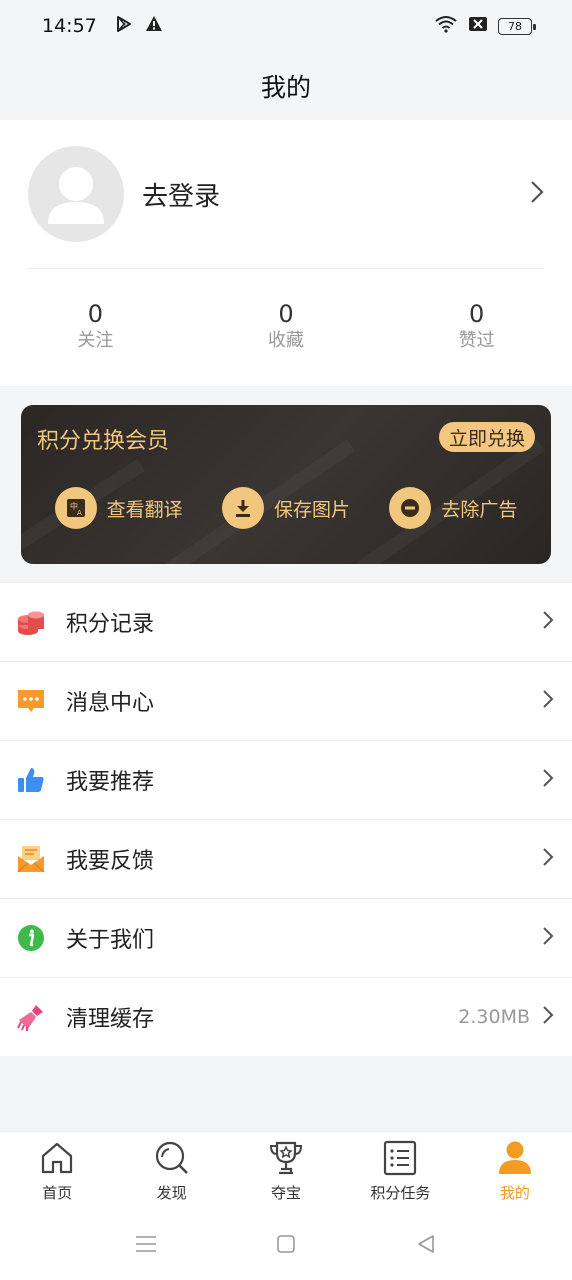 Image resolution: width=572 pixels, height=1280 pixels. What do you see at coordinates (286, 937) in the screenshot?
I see `menu-item-about-us: 关于我们` at bounding box center [286, 937].